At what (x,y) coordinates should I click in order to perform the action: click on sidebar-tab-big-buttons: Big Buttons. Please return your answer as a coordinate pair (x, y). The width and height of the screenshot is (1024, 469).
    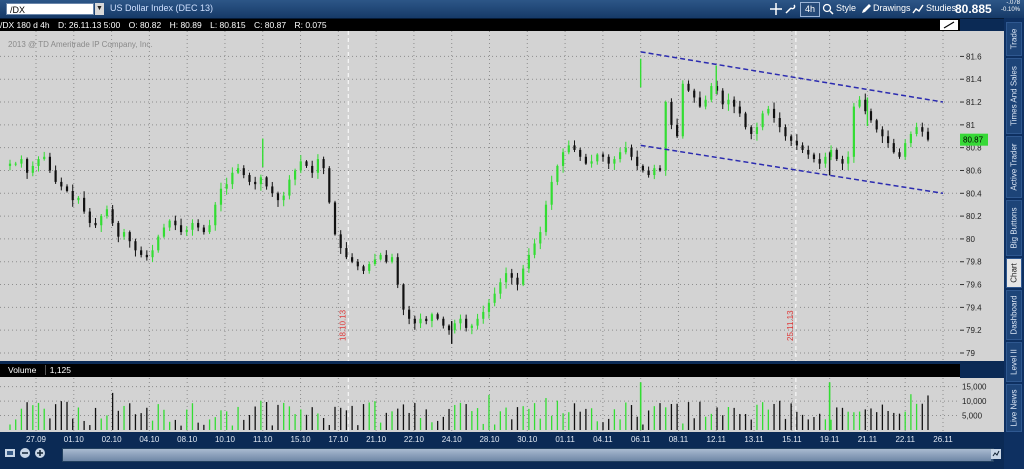
    Looking at the image, I should click on (1014, 228).